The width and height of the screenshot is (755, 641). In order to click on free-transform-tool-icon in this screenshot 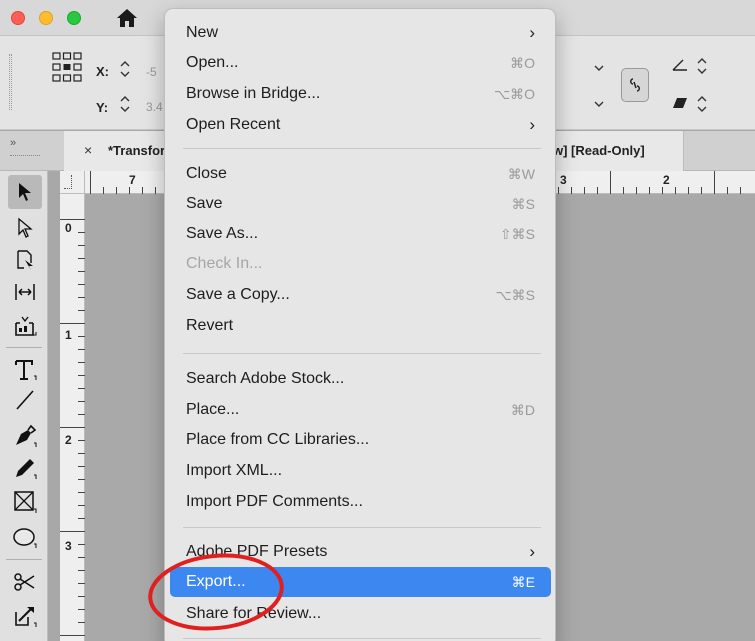, I will do `click(25, 616)`.